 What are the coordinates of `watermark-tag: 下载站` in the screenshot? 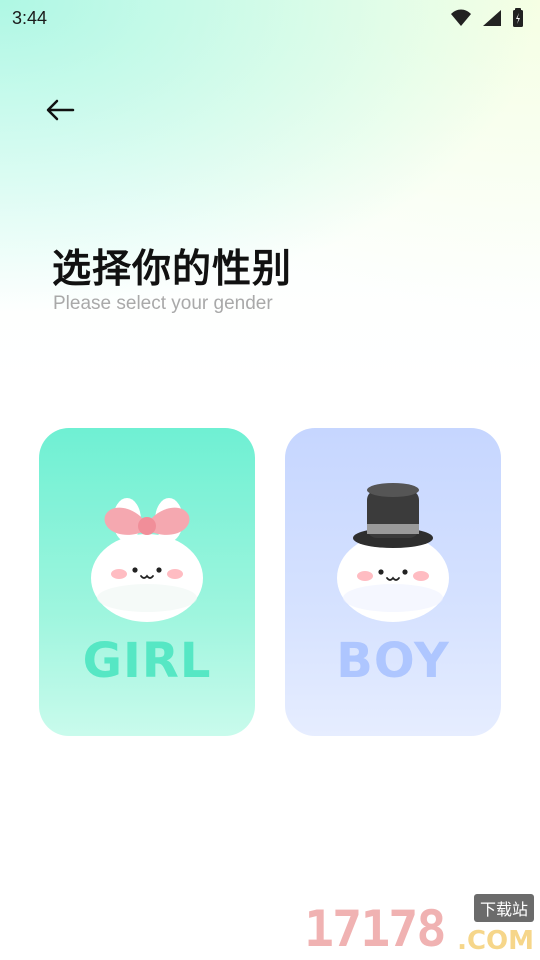 It's located at (503, 908).